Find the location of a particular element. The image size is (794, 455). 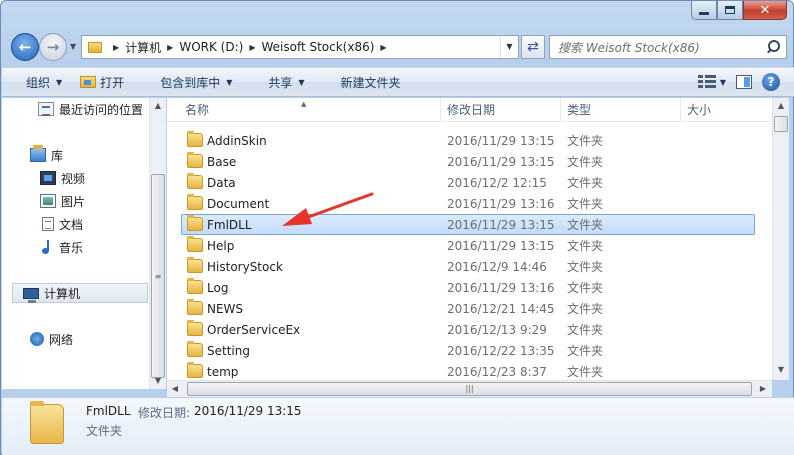

table-row: Help 2016/11/29 13:15 文件夹 is located at coordinates (469, 245).